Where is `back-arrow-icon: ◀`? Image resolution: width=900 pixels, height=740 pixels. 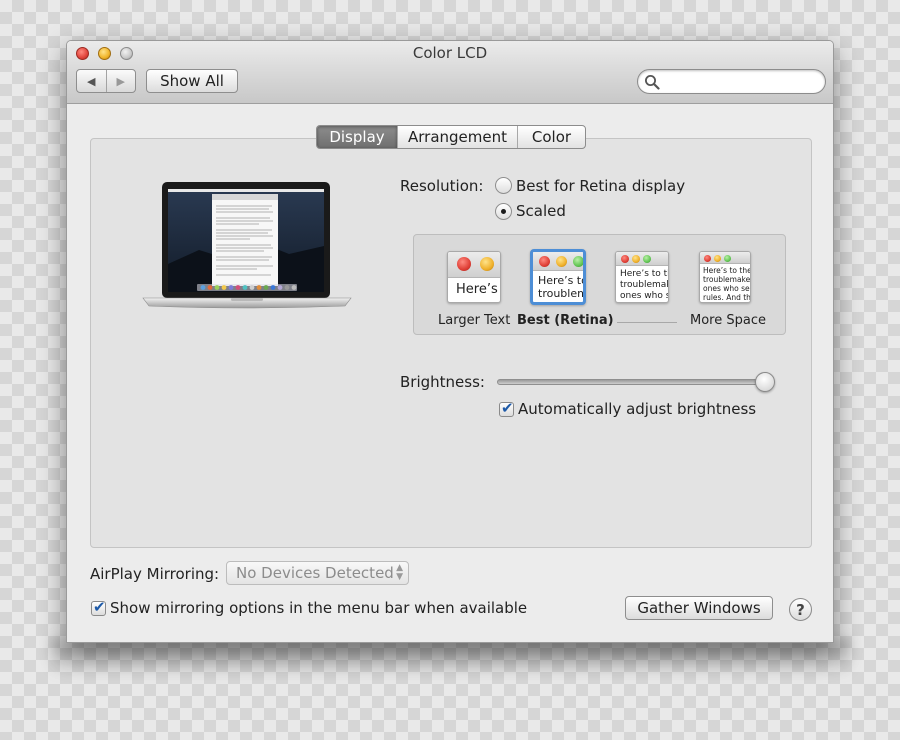
back-arrow-icon: ◀ is located at coordinates (91, 81).